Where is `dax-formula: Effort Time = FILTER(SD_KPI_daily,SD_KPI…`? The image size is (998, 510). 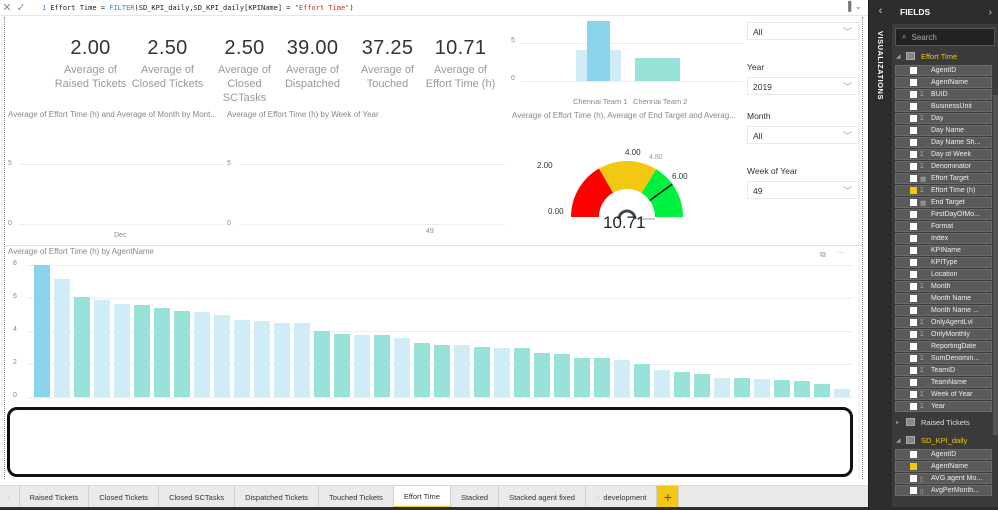 dax-formula: Effort Time = FILTER(SD_KPI_daily,SD_KPI… is located at coordinates (201, 8).